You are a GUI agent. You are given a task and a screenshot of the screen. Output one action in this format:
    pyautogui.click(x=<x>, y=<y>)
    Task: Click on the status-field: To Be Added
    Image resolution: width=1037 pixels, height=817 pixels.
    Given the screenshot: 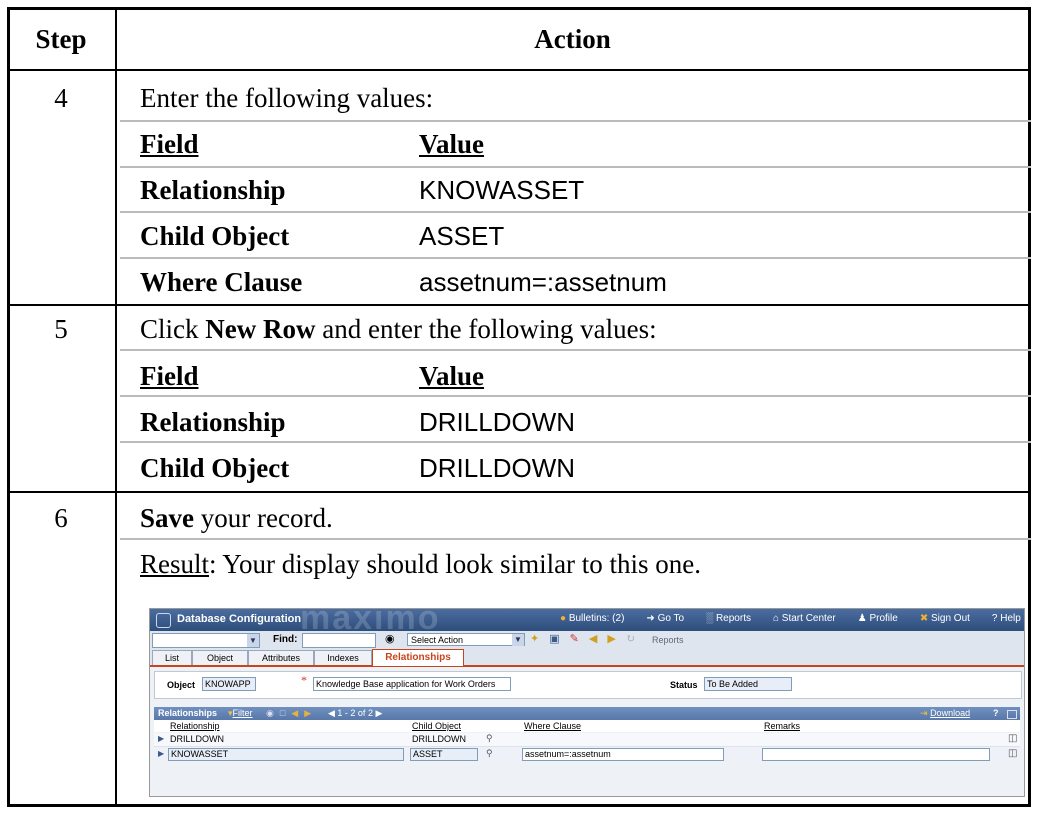 What is the action you would take?
    pyautogui.click(x=748, y=684)
    